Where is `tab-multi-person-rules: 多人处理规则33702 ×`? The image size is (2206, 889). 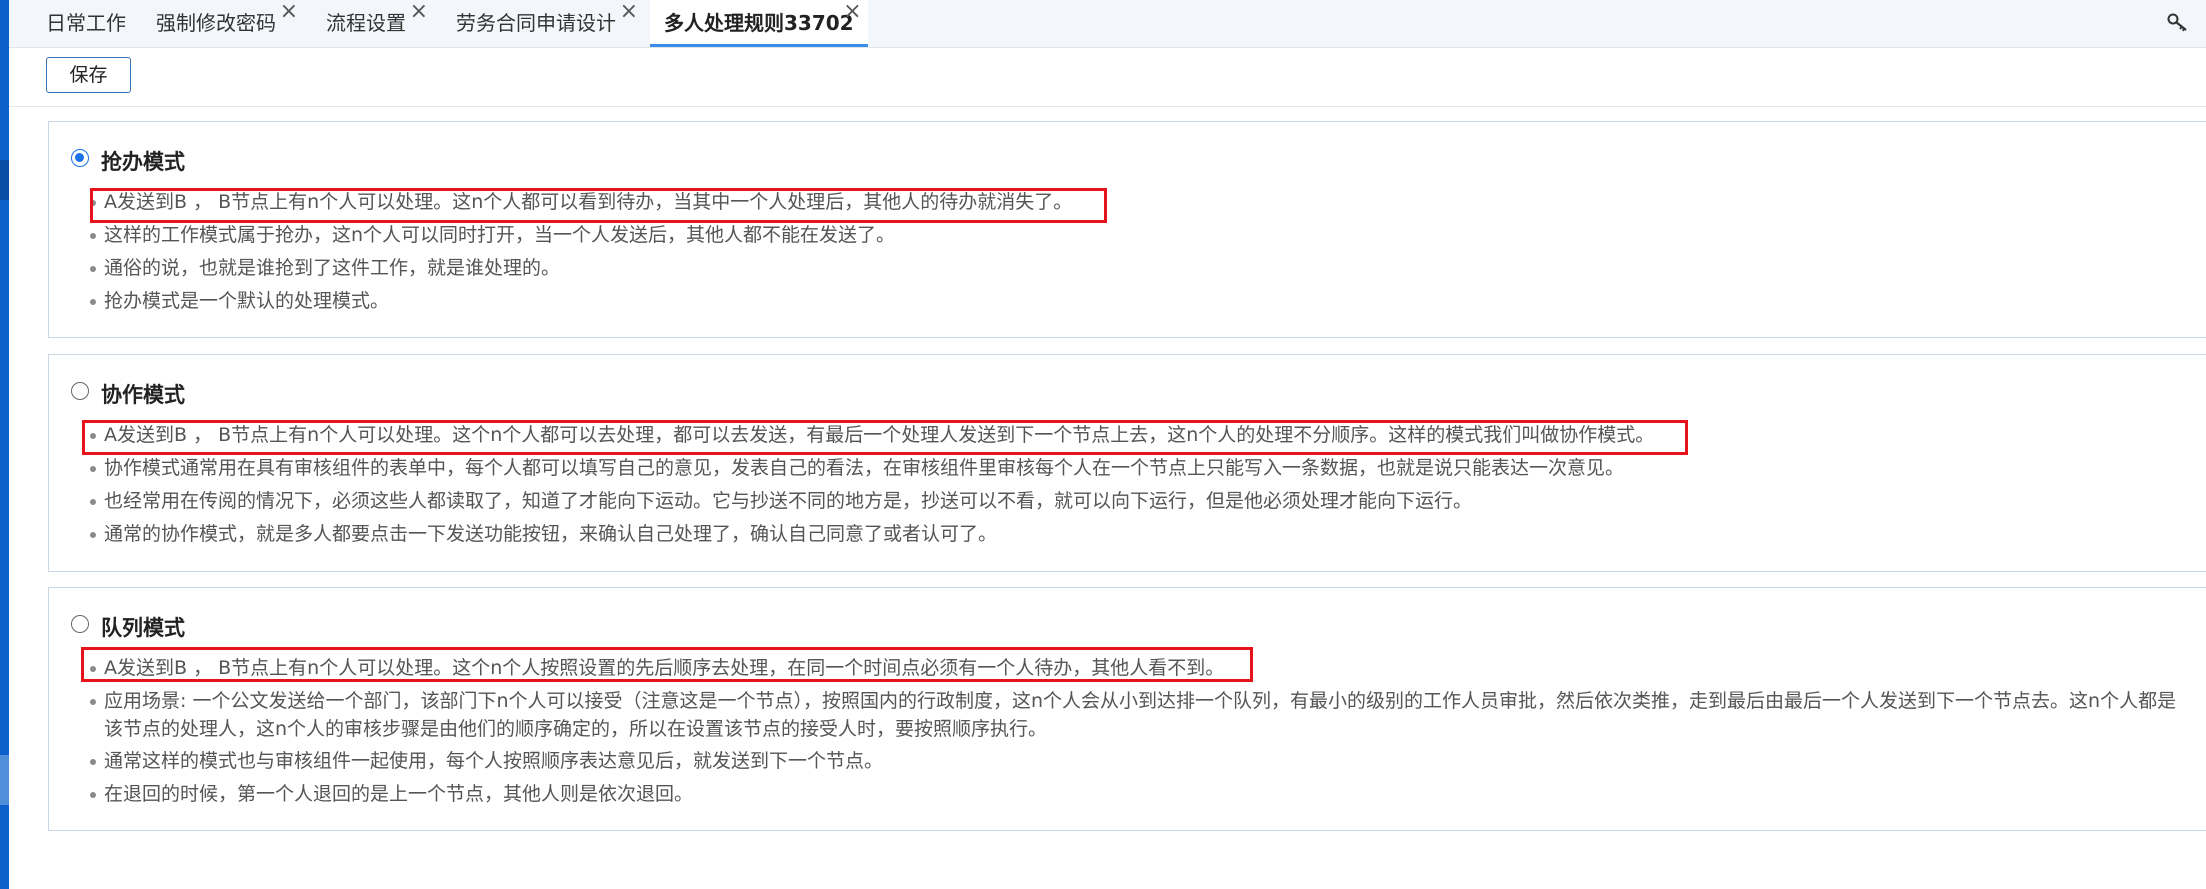 tab-multi-person-rules: 多人处理规则33702 × is located at coordinates (759, 23).